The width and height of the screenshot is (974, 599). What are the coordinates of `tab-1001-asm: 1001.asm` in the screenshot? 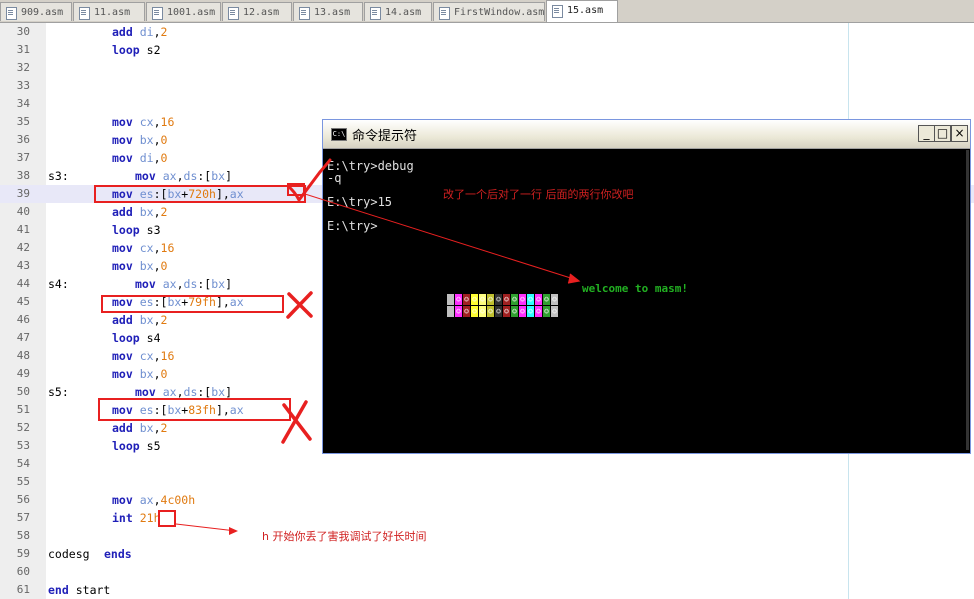 It's located at (183, 11).